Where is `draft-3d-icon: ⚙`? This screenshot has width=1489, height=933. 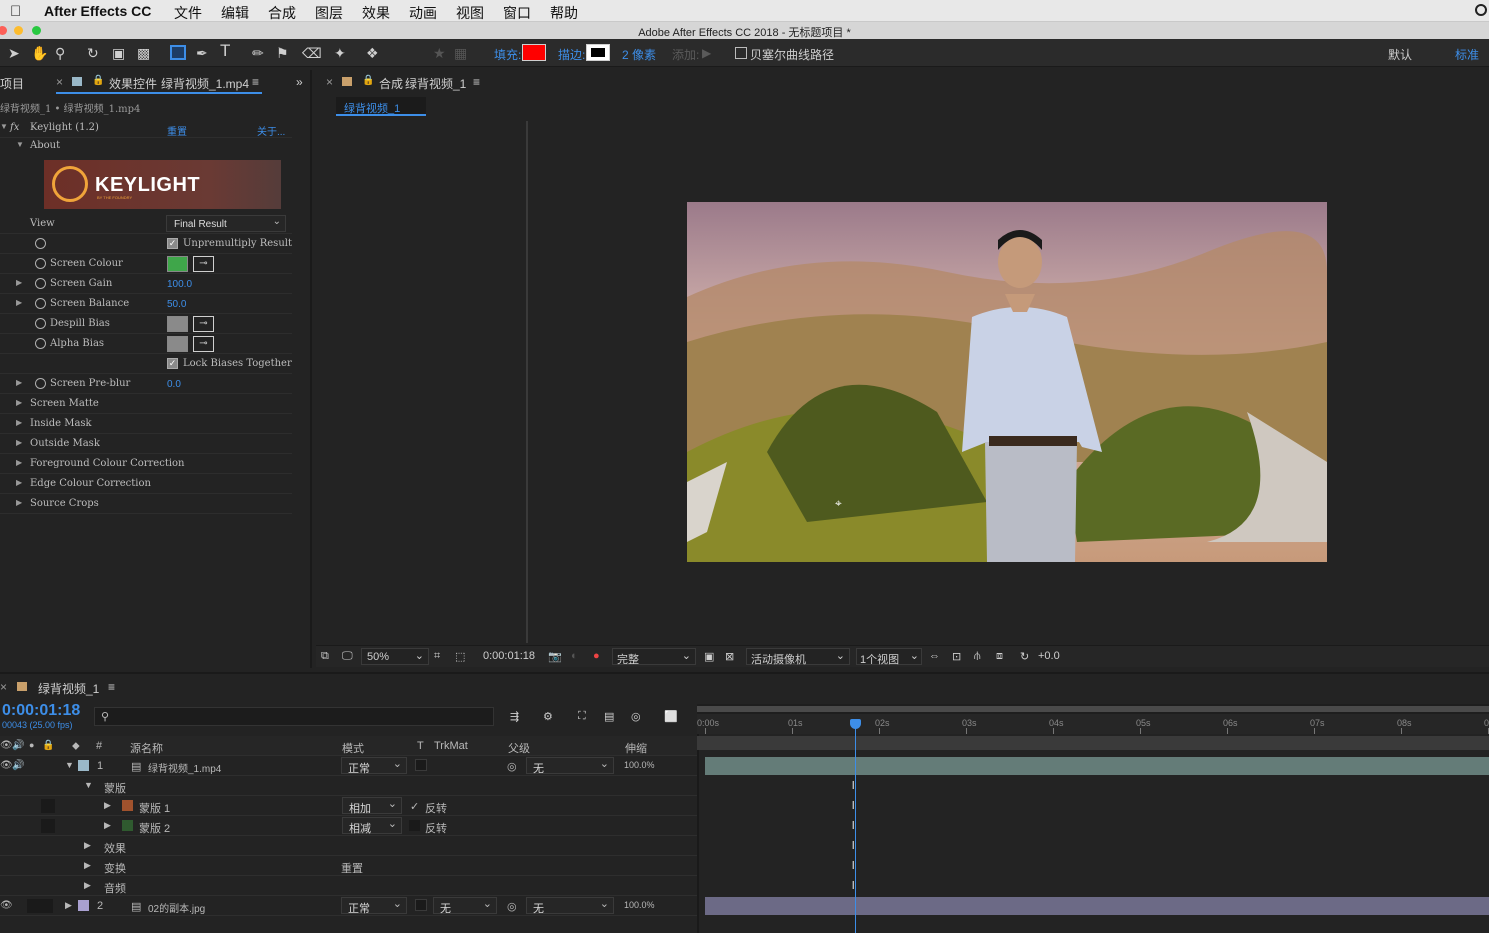 draft-3d-icon: ⚙ is located at coordinates (548, 716).